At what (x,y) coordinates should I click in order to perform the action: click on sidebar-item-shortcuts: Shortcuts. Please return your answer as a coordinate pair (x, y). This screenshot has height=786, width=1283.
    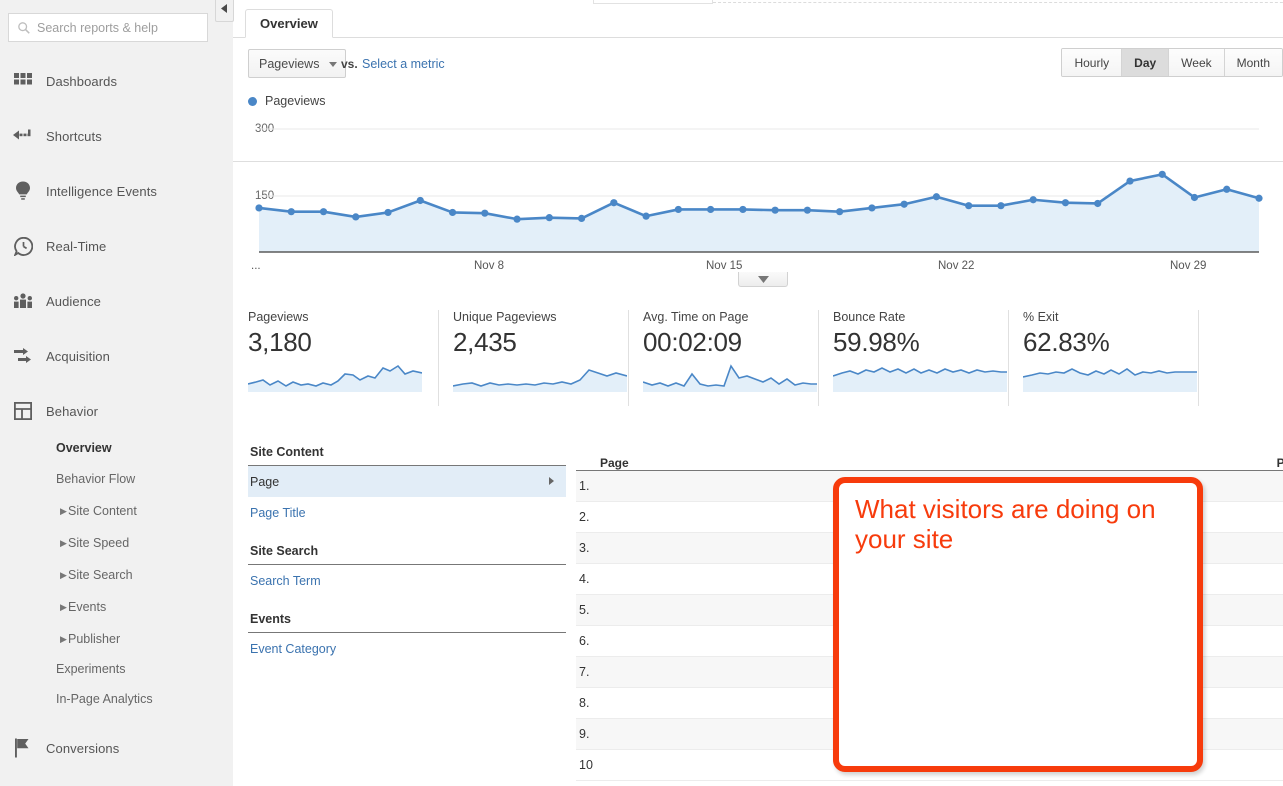
    Looking at the image, I should click on (116, 136).